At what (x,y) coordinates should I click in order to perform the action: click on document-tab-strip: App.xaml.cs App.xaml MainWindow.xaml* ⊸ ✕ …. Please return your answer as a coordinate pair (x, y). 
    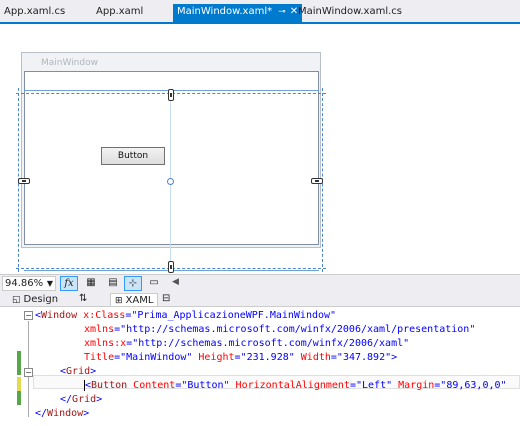
    Looking at the image, I should click on (260, 12).